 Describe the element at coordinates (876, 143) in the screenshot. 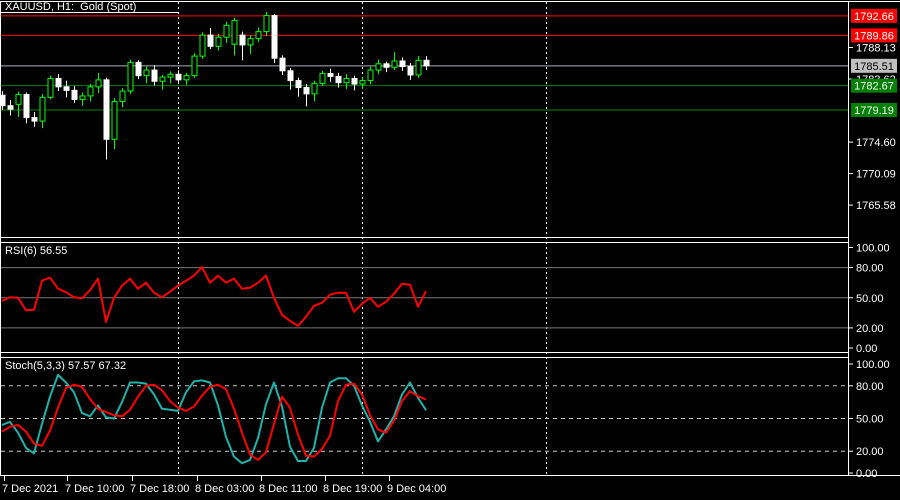

I see `price-axis-label: 1774.60` at that location.